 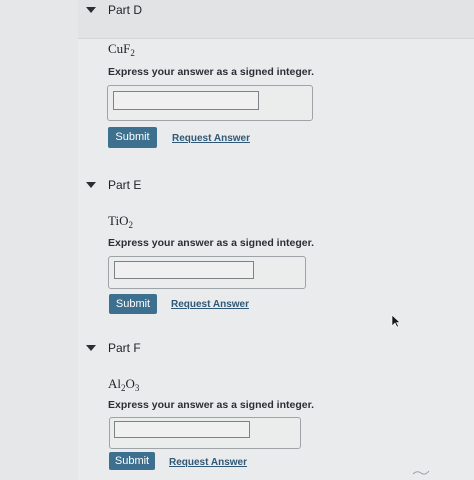 What do you see at coordinates (186, 100) in the screenshot?
I see `part-d-answer-input` at bounding box center [186, 100].